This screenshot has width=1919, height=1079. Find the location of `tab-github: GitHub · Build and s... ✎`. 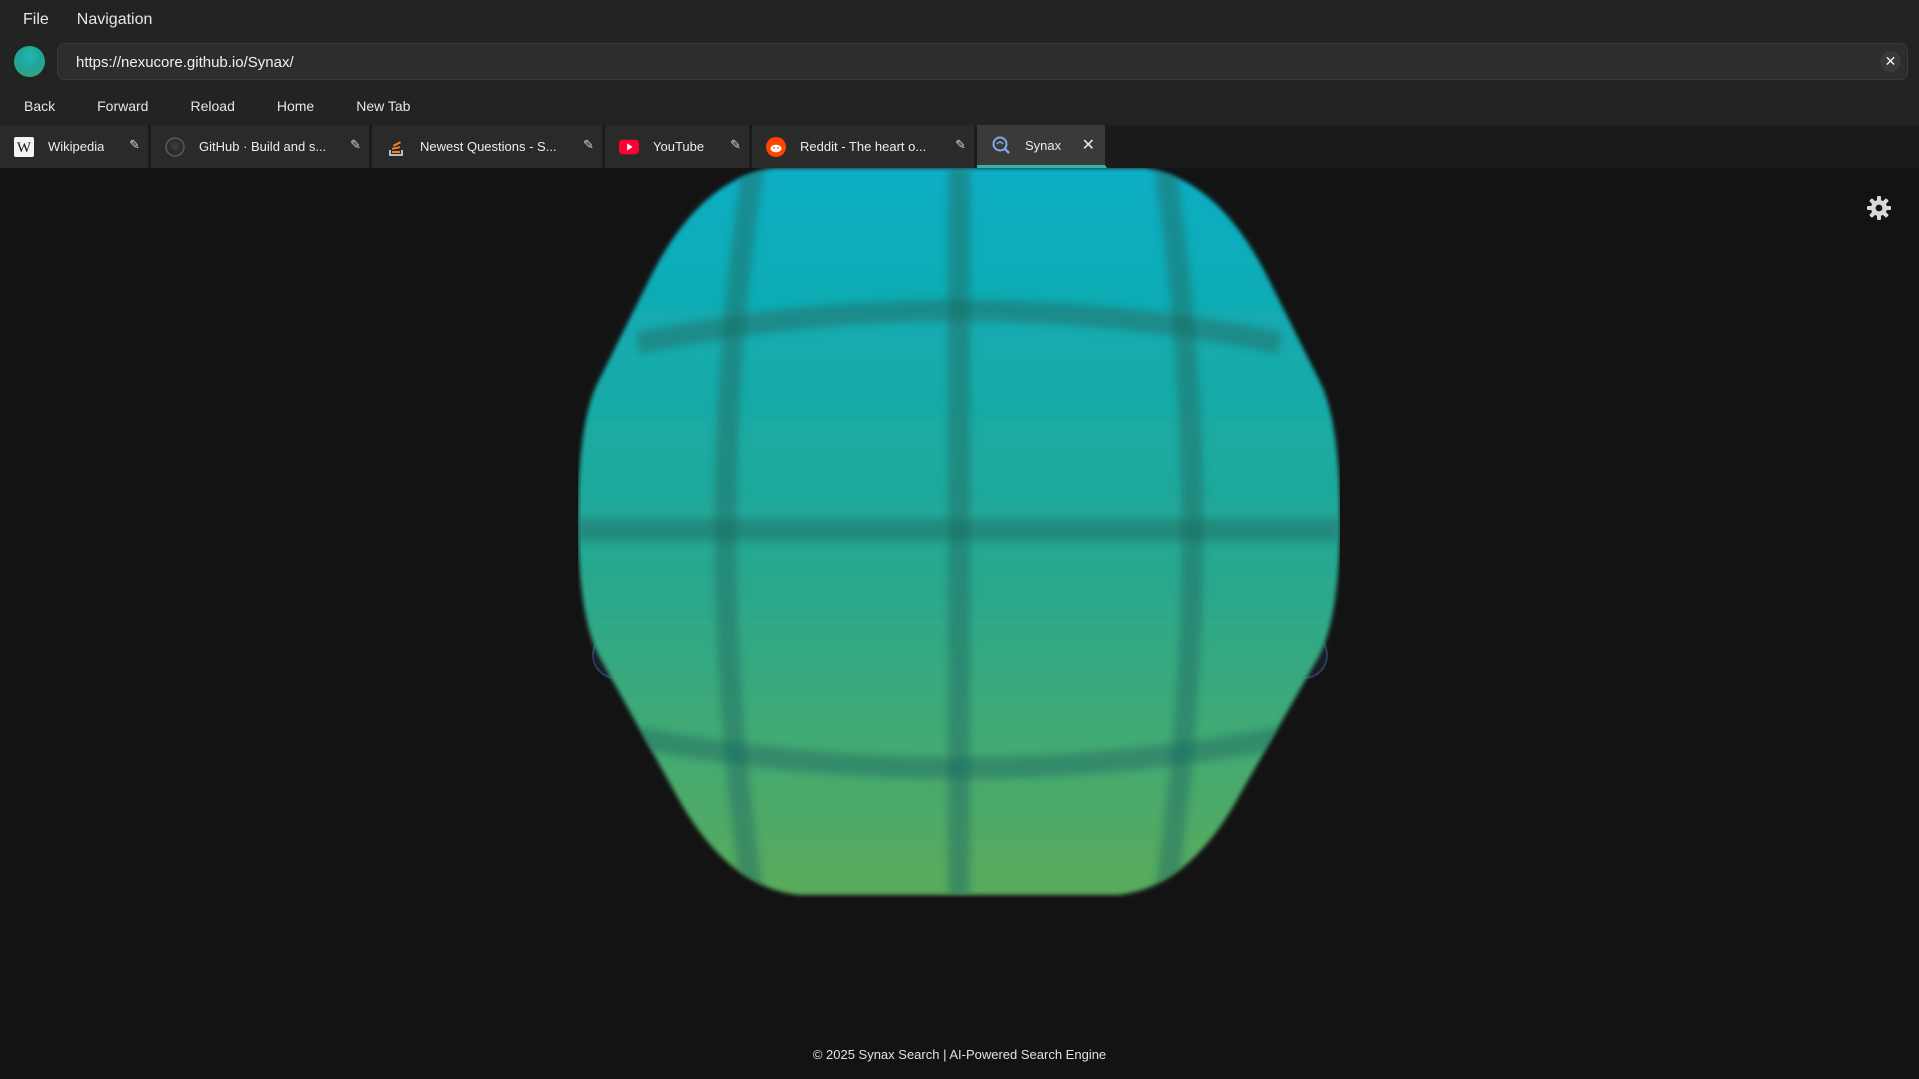

tab-github: GitHub · Build and s... ✎ is located at coordinates (261, 146).